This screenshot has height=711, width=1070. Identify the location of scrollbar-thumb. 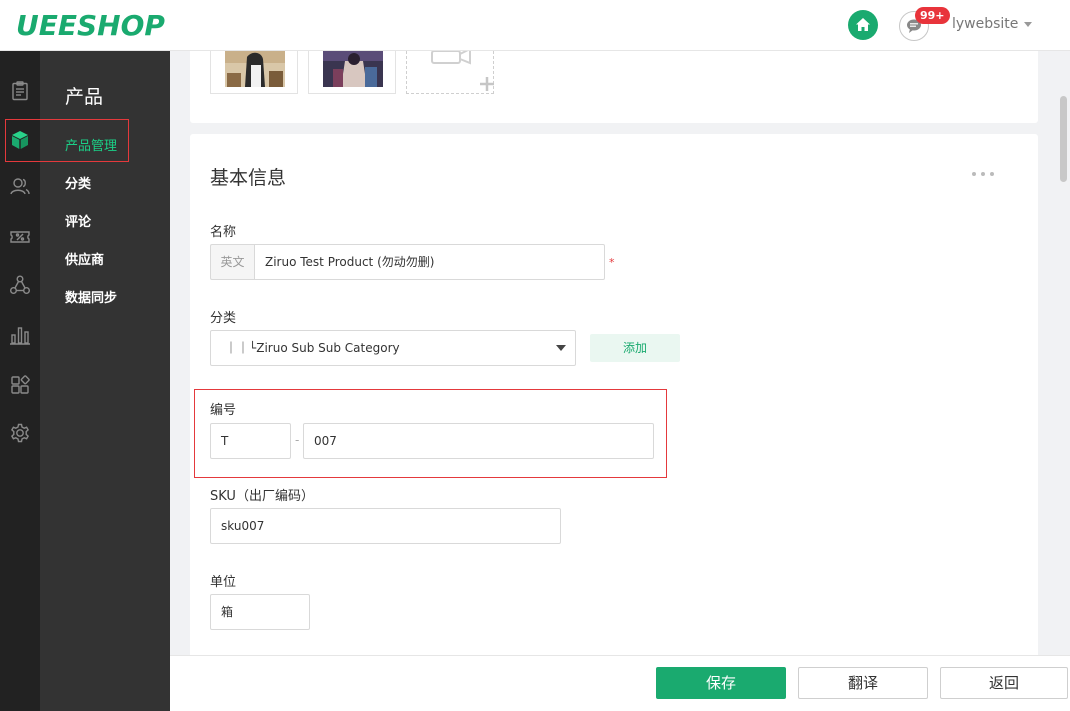
(1063, 139).